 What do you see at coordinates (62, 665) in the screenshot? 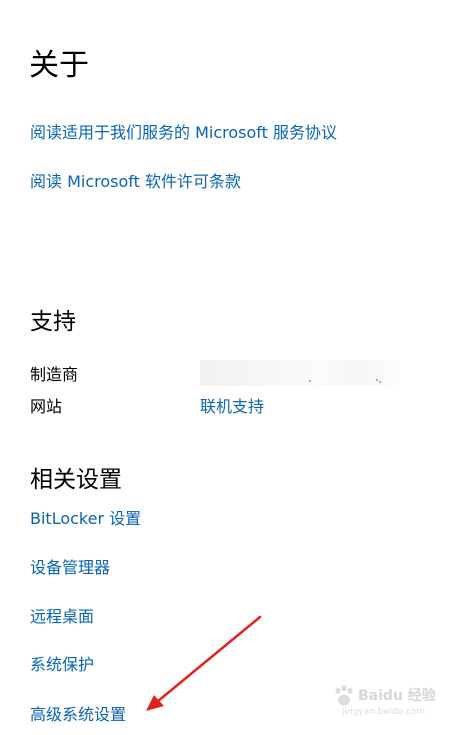
I see `system-protection-link: 系统保护` at bounding box center [62, 665].